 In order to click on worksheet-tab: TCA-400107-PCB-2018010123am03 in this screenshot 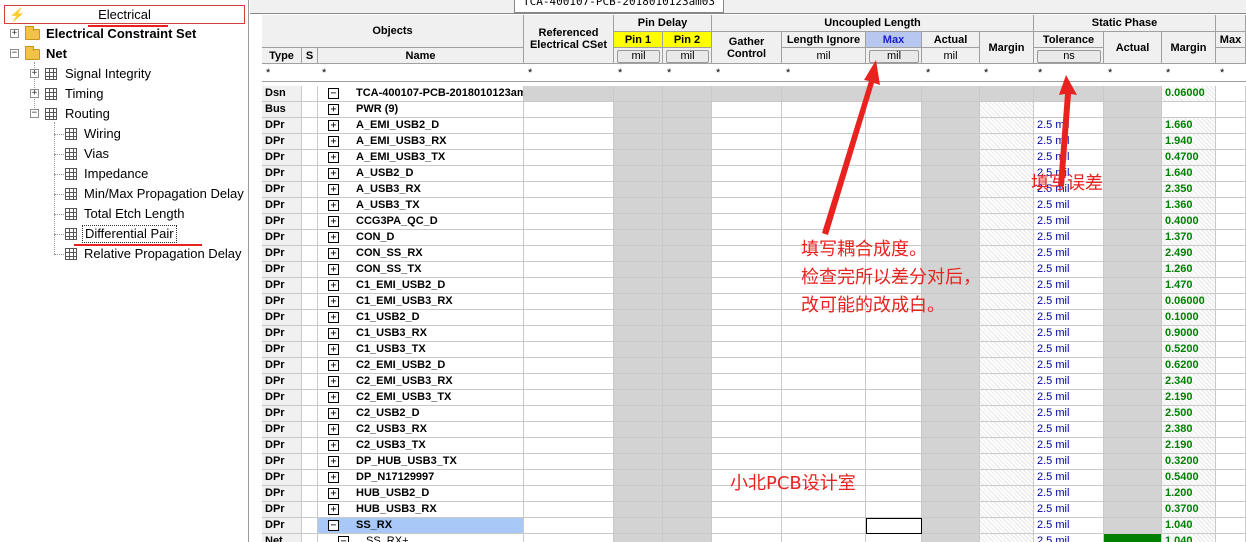, I will do `click(619, 6)`.